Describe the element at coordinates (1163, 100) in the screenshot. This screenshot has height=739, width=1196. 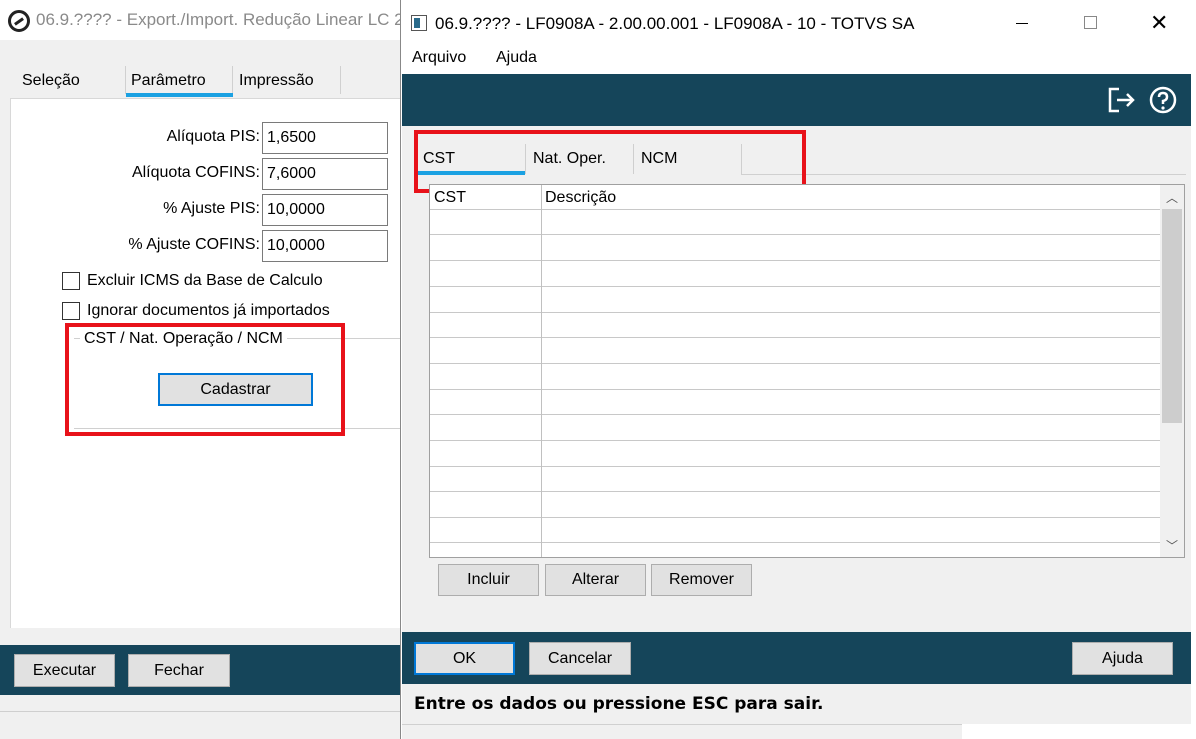
I see `help-icon` at that location.